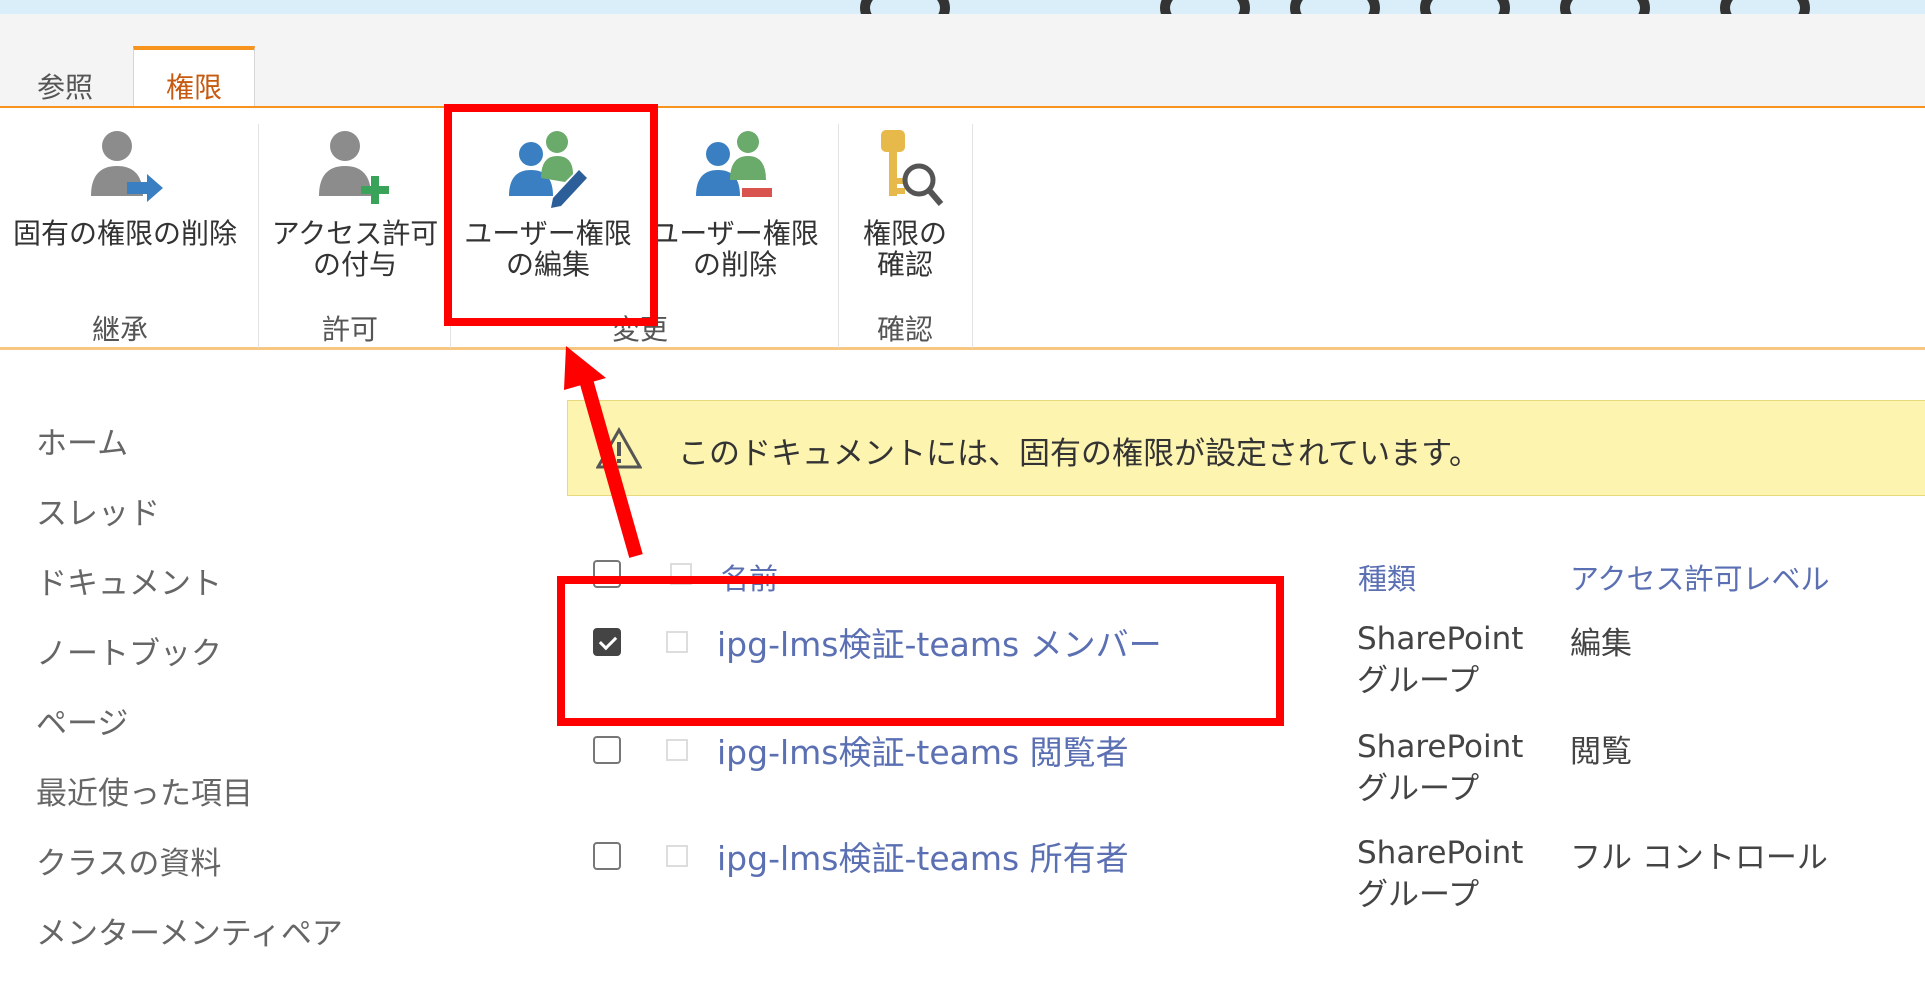 The height and width of the screenshot is (982, 1925). Describe the element at coordinates (603, 452) in the screenshot. I see `annotation-arrow` at that location.